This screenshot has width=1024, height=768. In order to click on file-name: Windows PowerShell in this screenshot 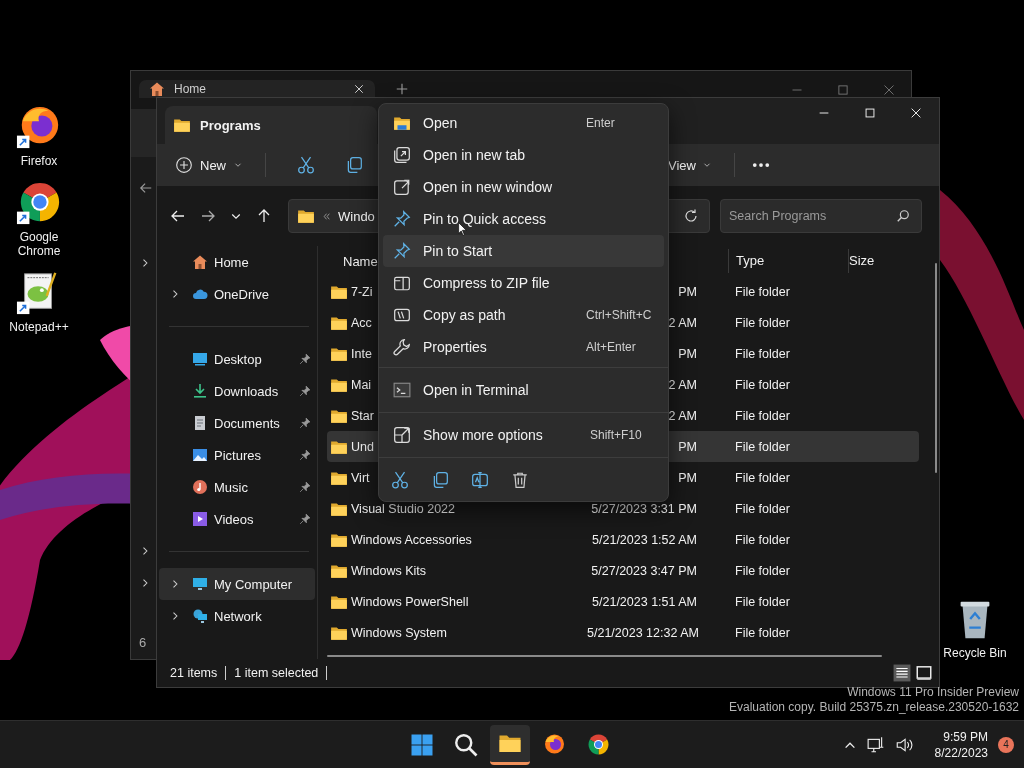, I will do `click(410, 601)`.